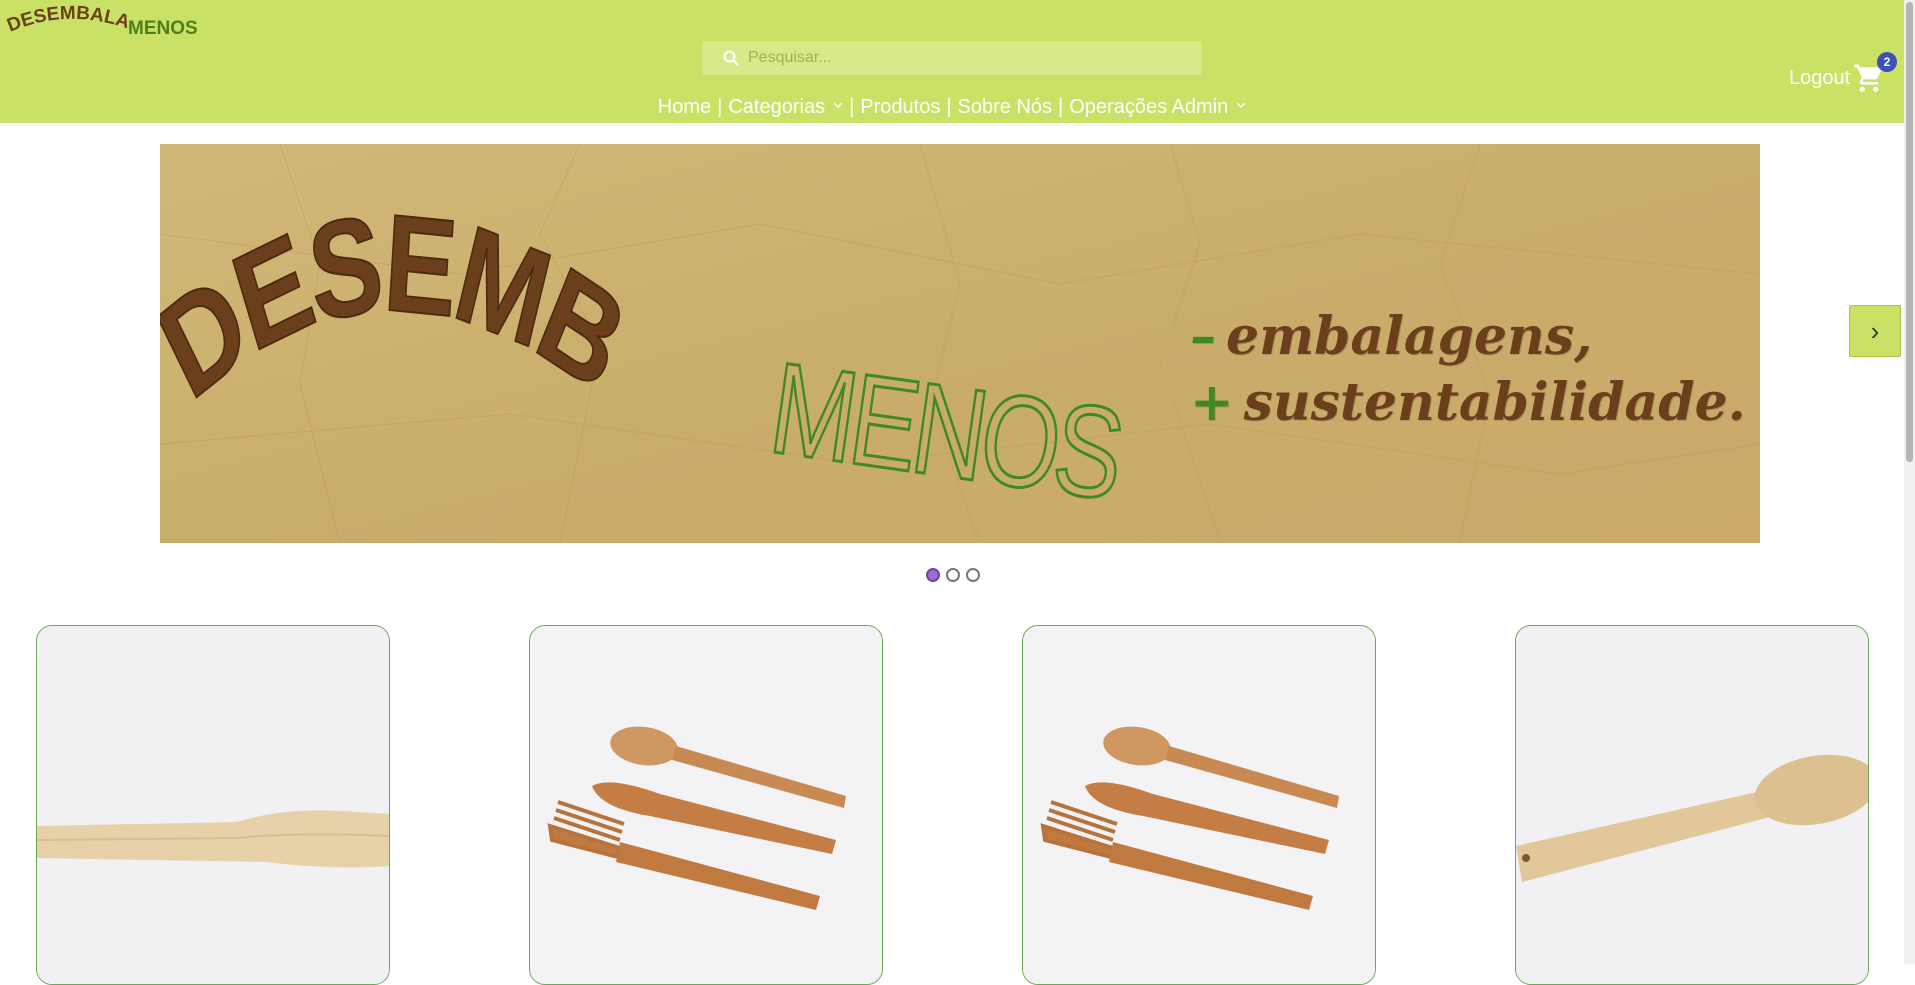  Describe the element at coordinates (1005, 107) in the screenshot. I see `nav-sobre-nos: Sobre Nós` at that location.